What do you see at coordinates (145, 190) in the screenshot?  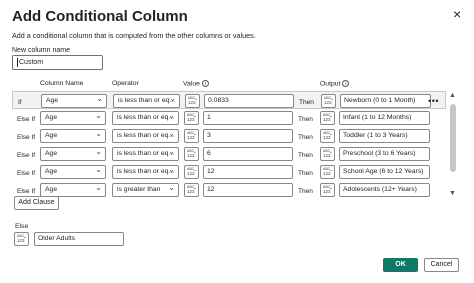 I see `operator-select: is greater than` at bounding box center [145, 190].